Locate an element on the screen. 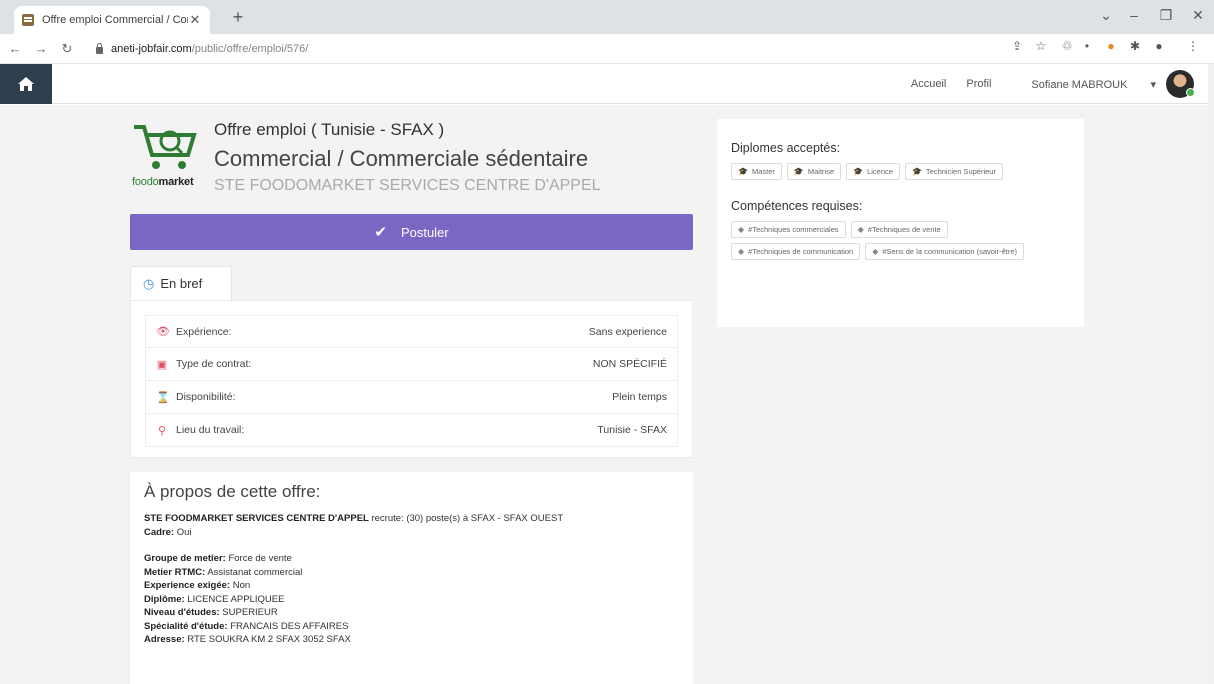 This screenshot has height=684, width=1214. url-path: /public/offre/emploi/576/ is located at coordinates (250, 49).